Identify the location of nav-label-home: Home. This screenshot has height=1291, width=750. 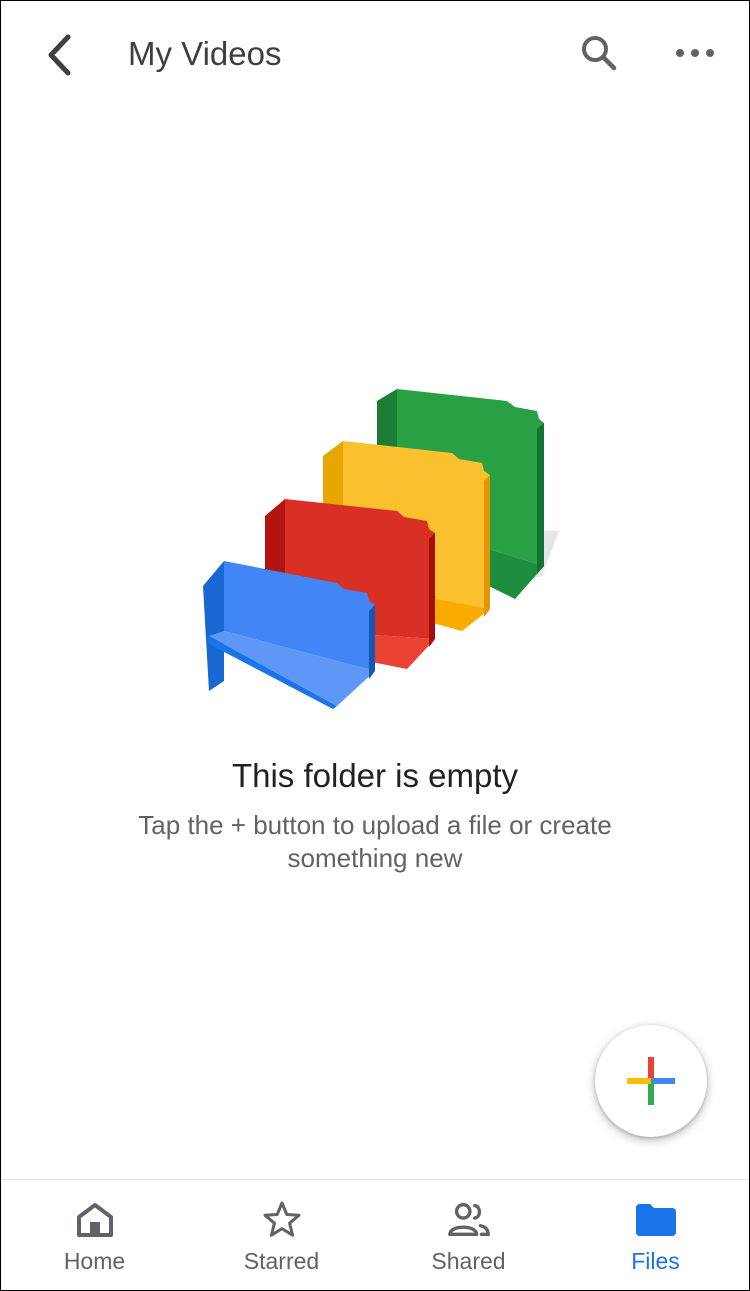
(94, 1261).